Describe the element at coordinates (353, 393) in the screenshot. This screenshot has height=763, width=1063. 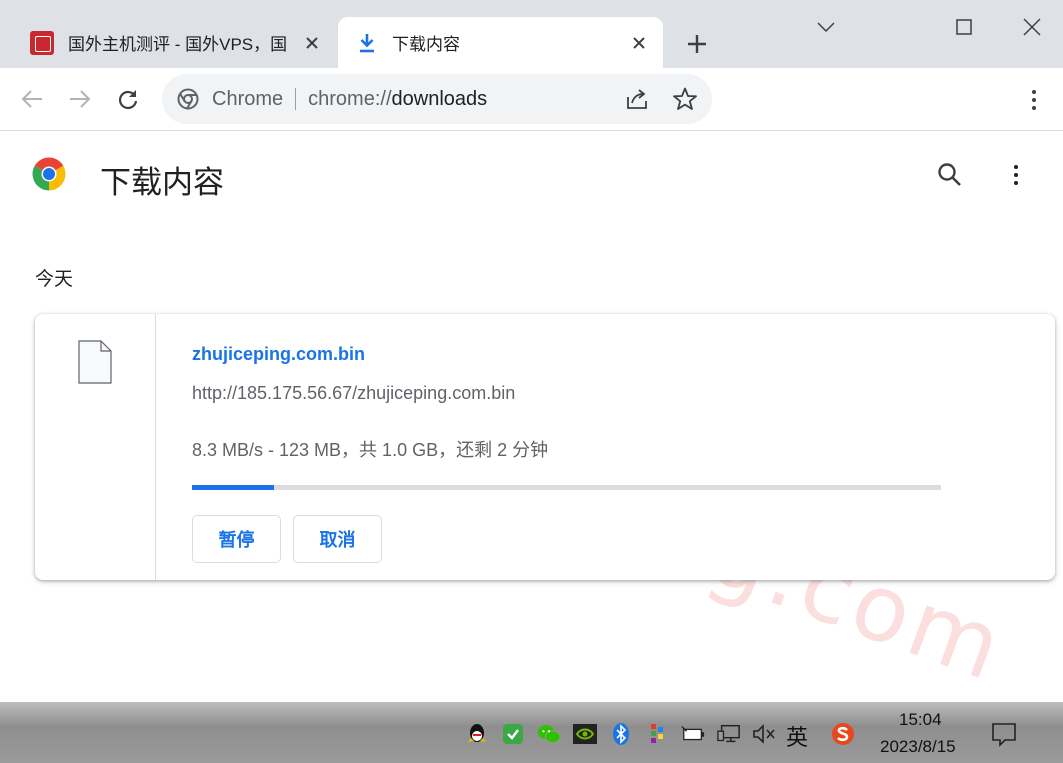
I see `download-source-url: http://185.175.56.67/zhujiceping.com.bin` at that location.